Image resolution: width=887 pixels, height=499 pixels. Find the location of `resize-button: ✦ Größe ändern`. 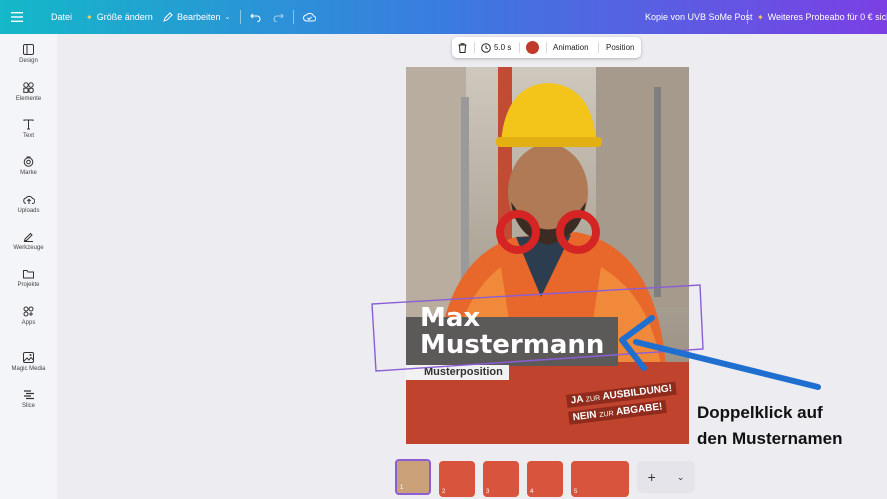

resize-button: ✦ Größe ändern is located at coordinates (119, 17).